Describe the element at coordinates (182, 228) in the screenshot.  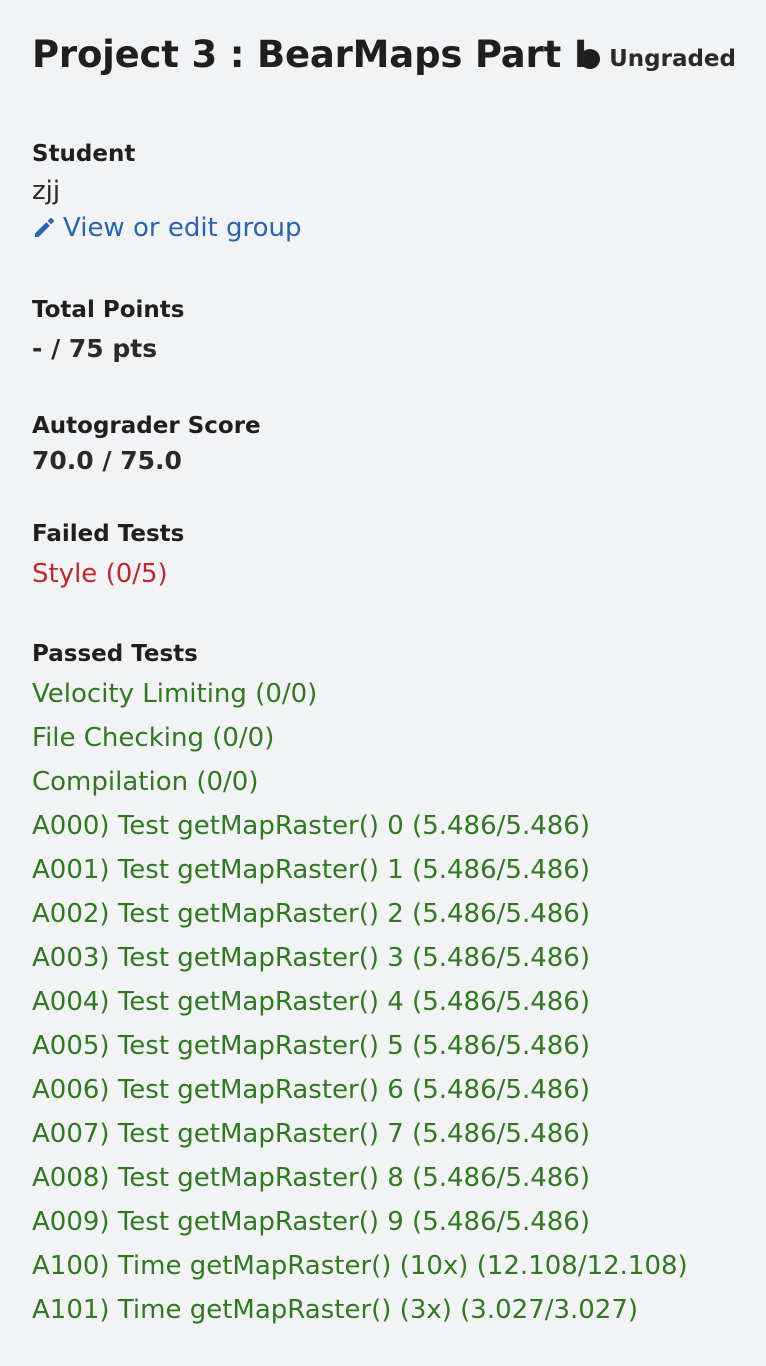
I see `edit-link-label: View or edit group` at that location.